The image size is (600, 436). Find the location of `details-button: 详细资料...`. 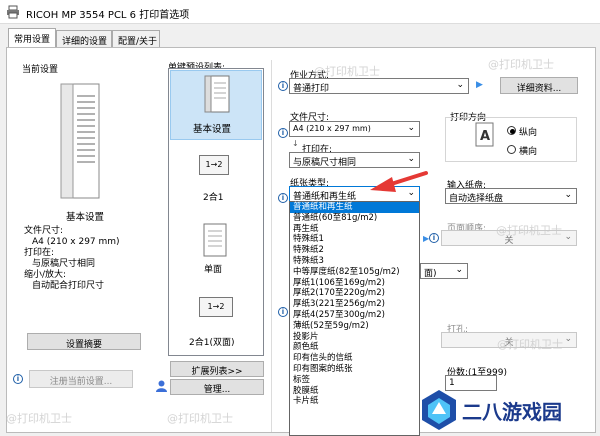

details-button: 详细资料... is located at coordinates (539, 85).